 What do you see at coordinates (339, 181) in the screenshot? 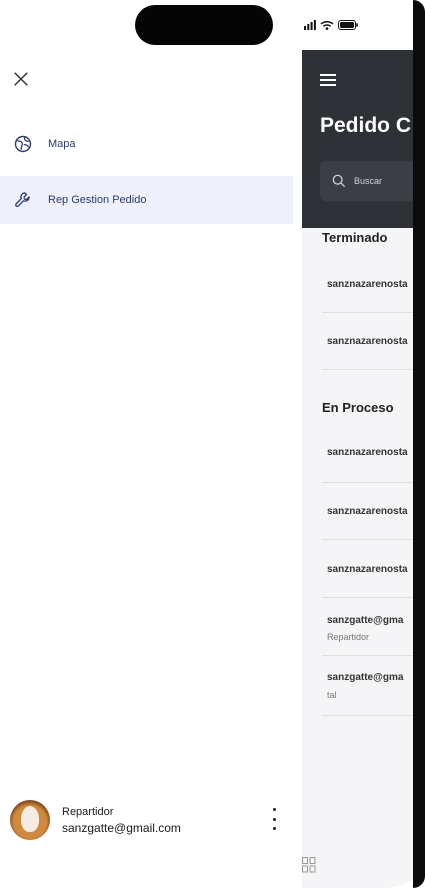
I see `search-icon` at bounding box center [339, 181].